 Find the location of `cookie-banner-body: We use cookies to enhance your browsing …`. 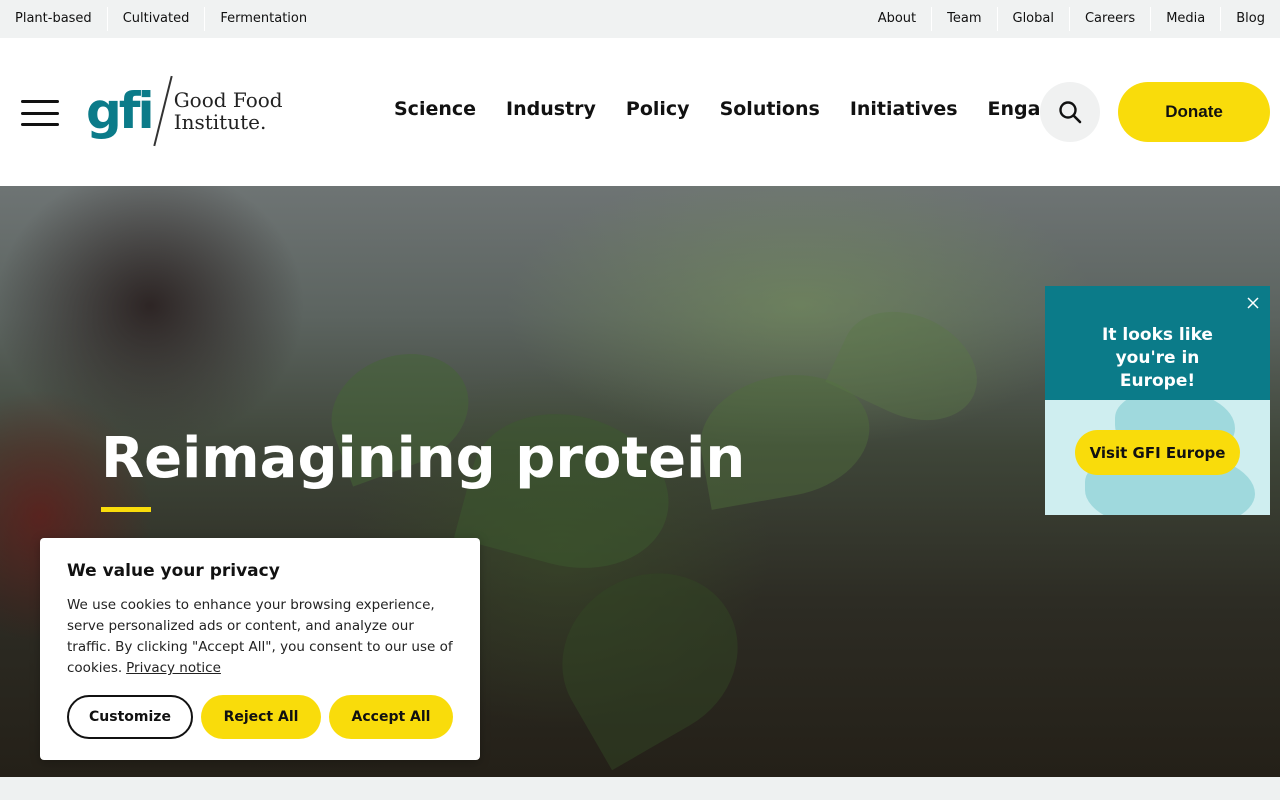

cookie-banner-body: We use cookies to enhance your browsing … is located at coordinates (260, 636).